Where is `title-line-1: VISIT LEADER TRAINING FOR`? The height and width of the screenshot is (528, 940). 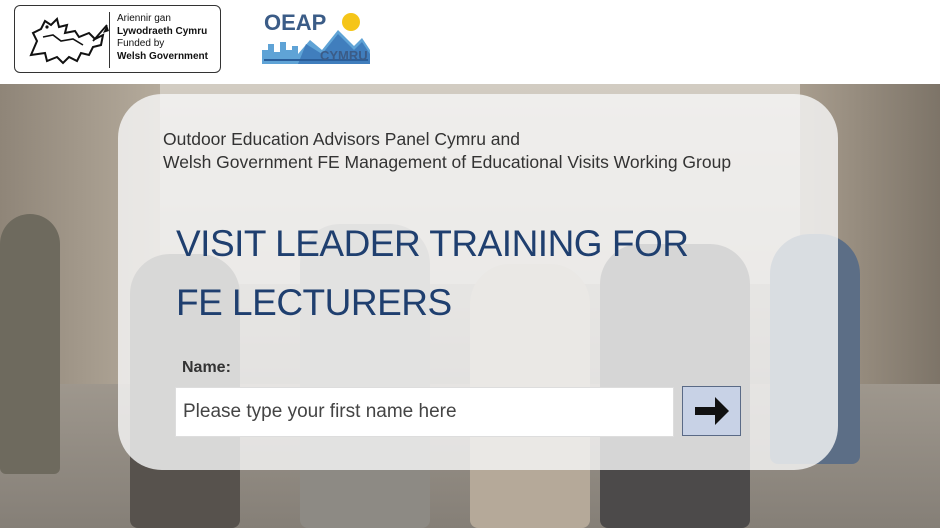
title-line-1: VISIT LEADER TRAINING FOR is located at coordinates (432, 243).